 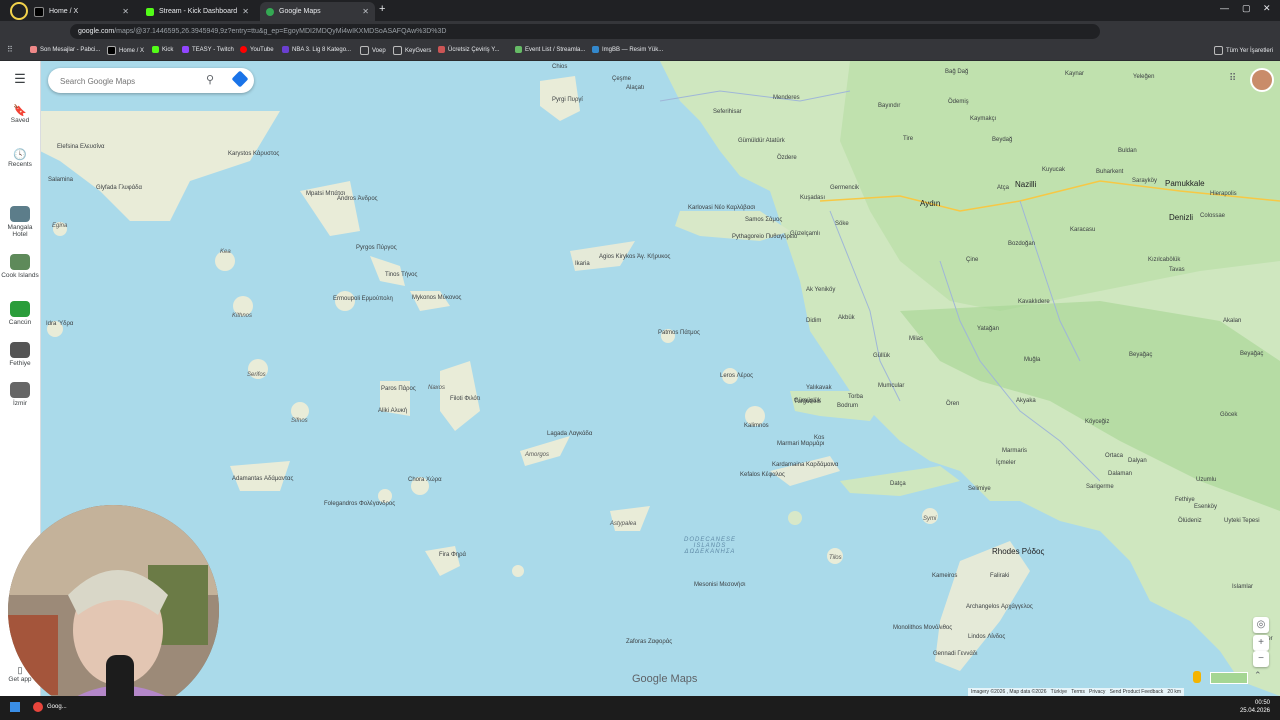 What do you see at coordinates (736, 376) in the screenshot?
I see `map-label: Leros Λέρος` at bounding box center [736, 376].